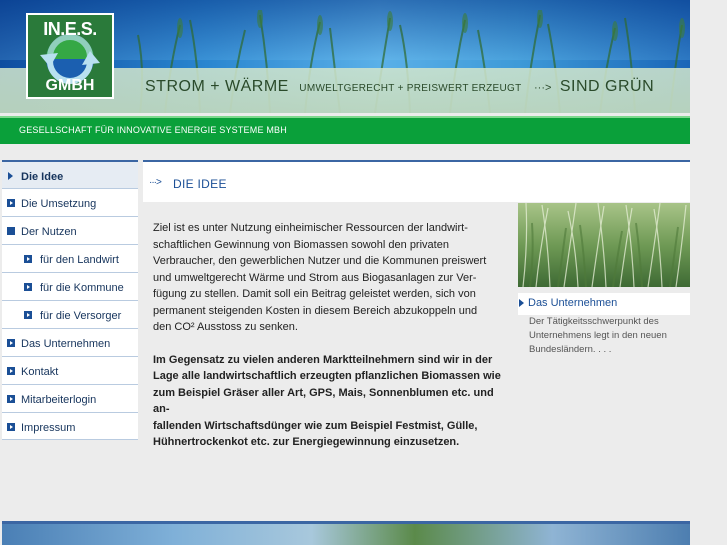  Describe the element at coordinates (155, 182) in the screenshot. I see `dotted-arrow-icon: ···>` at that location.